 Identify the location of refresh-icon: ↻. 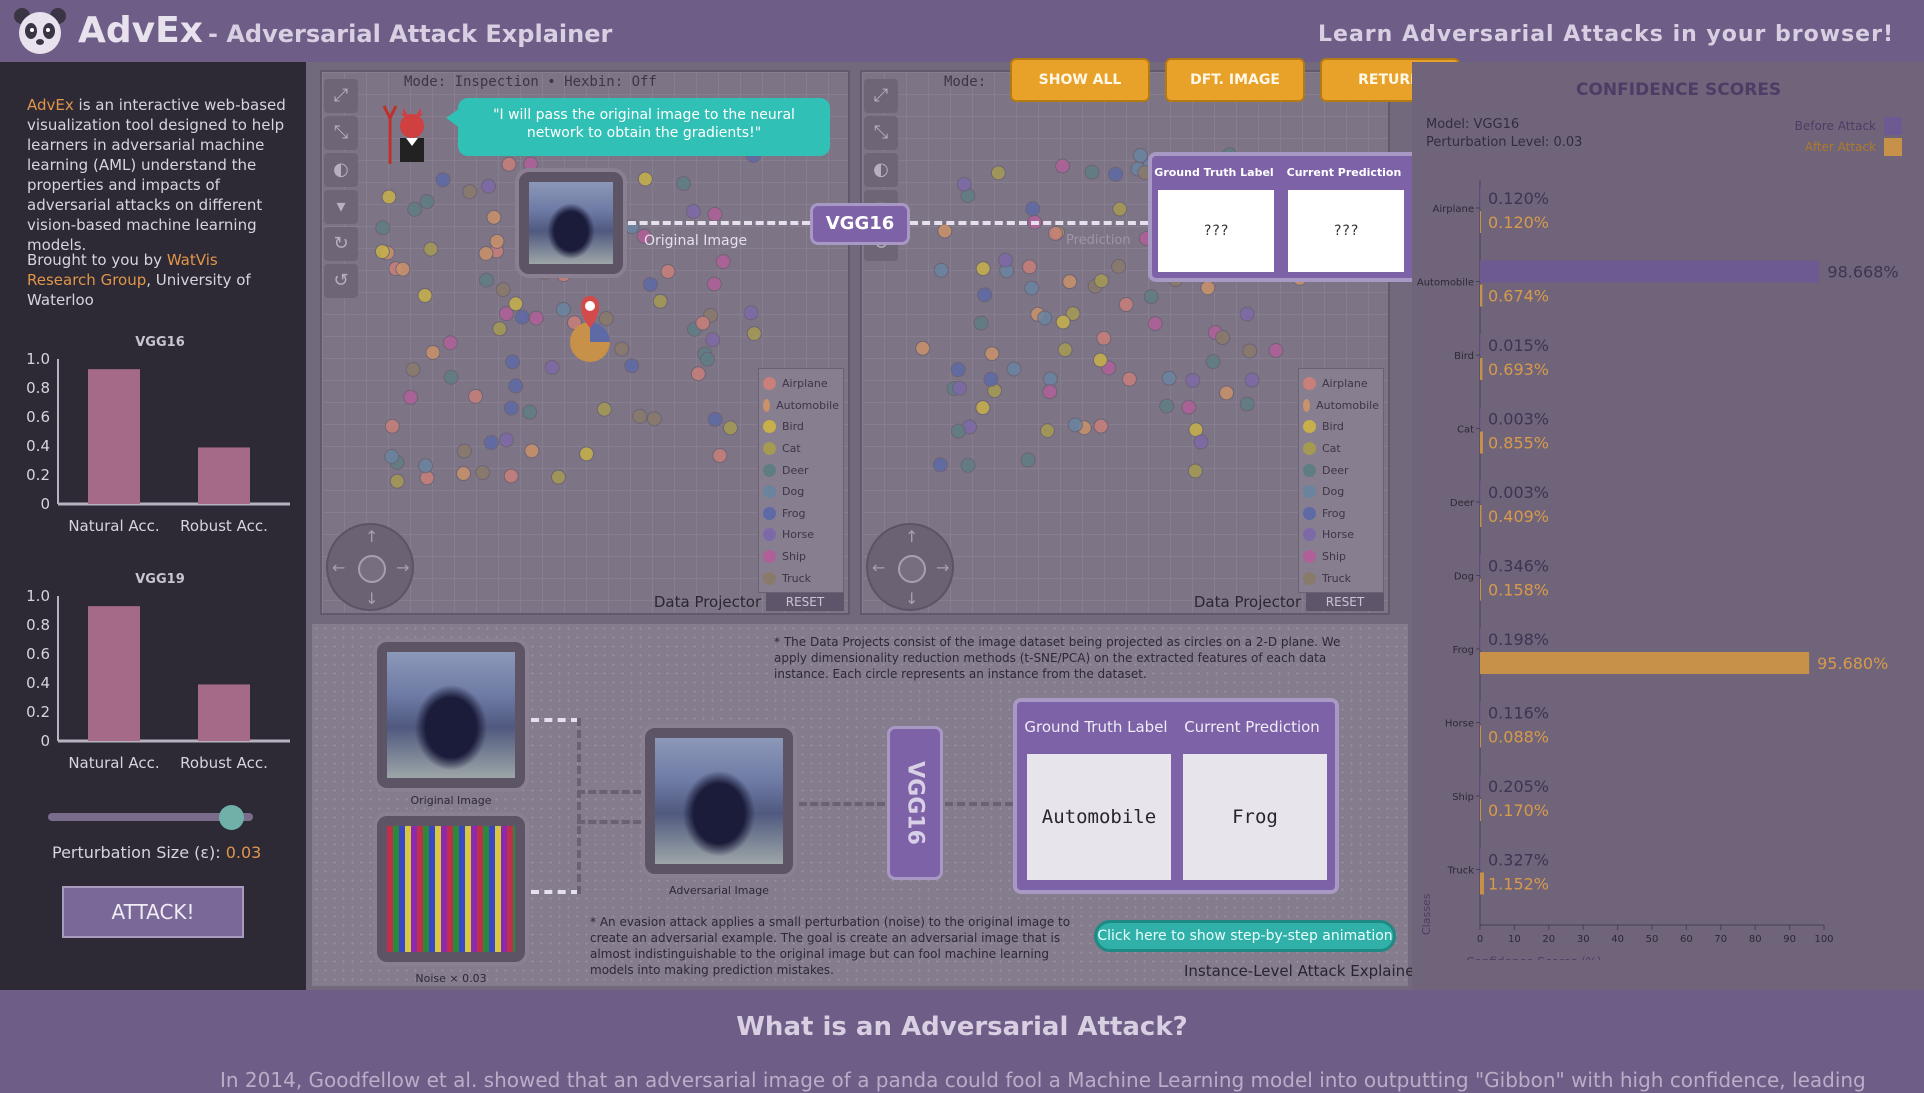
(341, 244).